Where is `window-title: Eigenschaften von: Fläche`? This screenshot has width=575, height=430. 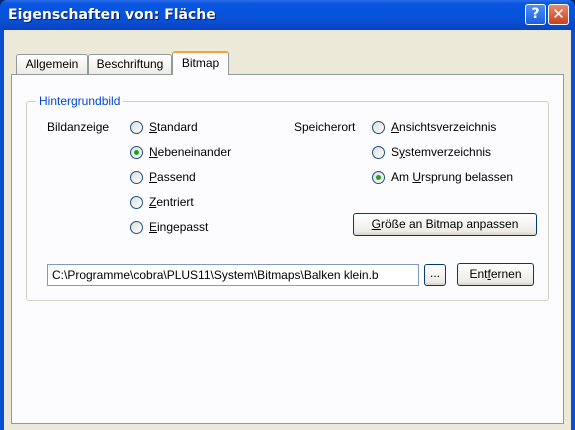 window-title: Eigenschaften von: Fläche is located at coordinates (112, 15).